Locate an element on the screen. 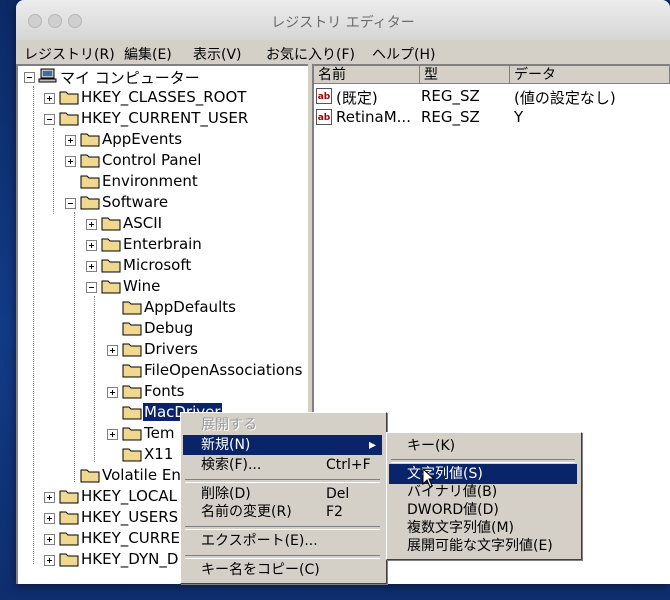  tree-label-hkcu: HKEY_CURRENT_USER is located at coordinates (165, 118).